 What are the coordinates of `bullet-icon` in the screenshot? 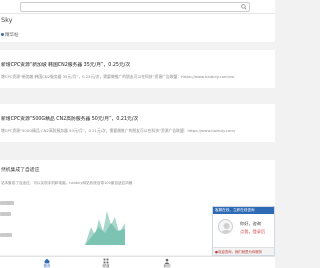 It's located at (2, 34).